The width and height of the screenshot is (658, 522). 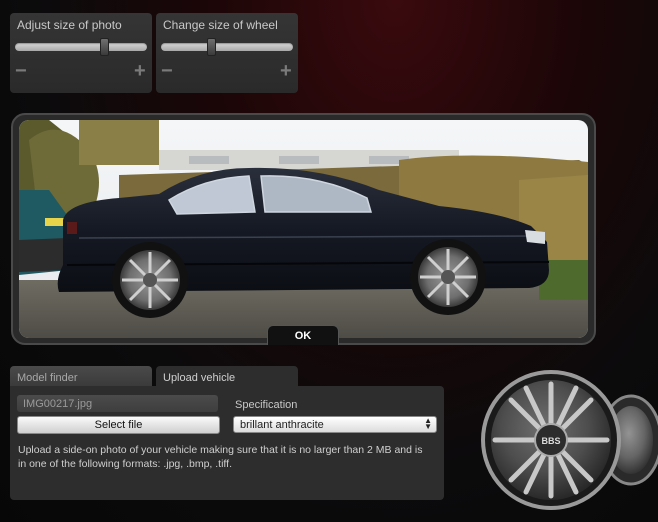 What do you see at coordinates (266, 405) in the screenshot?
I see `specification-label: Specification` at bounding box center [266, 405].